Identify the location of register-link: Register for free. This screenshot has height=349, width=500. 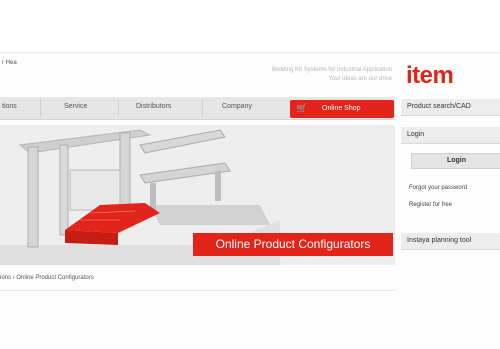
(430, 205).